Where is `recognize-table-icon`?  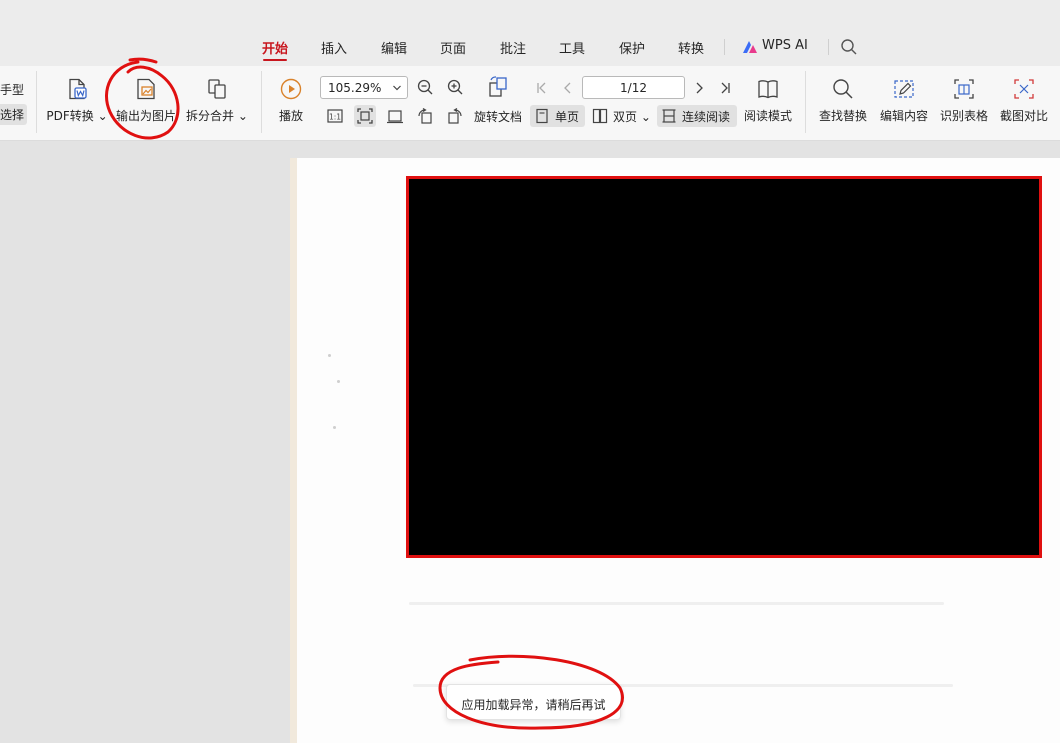 recognize-table-icon is located at coordinates (964, 89).